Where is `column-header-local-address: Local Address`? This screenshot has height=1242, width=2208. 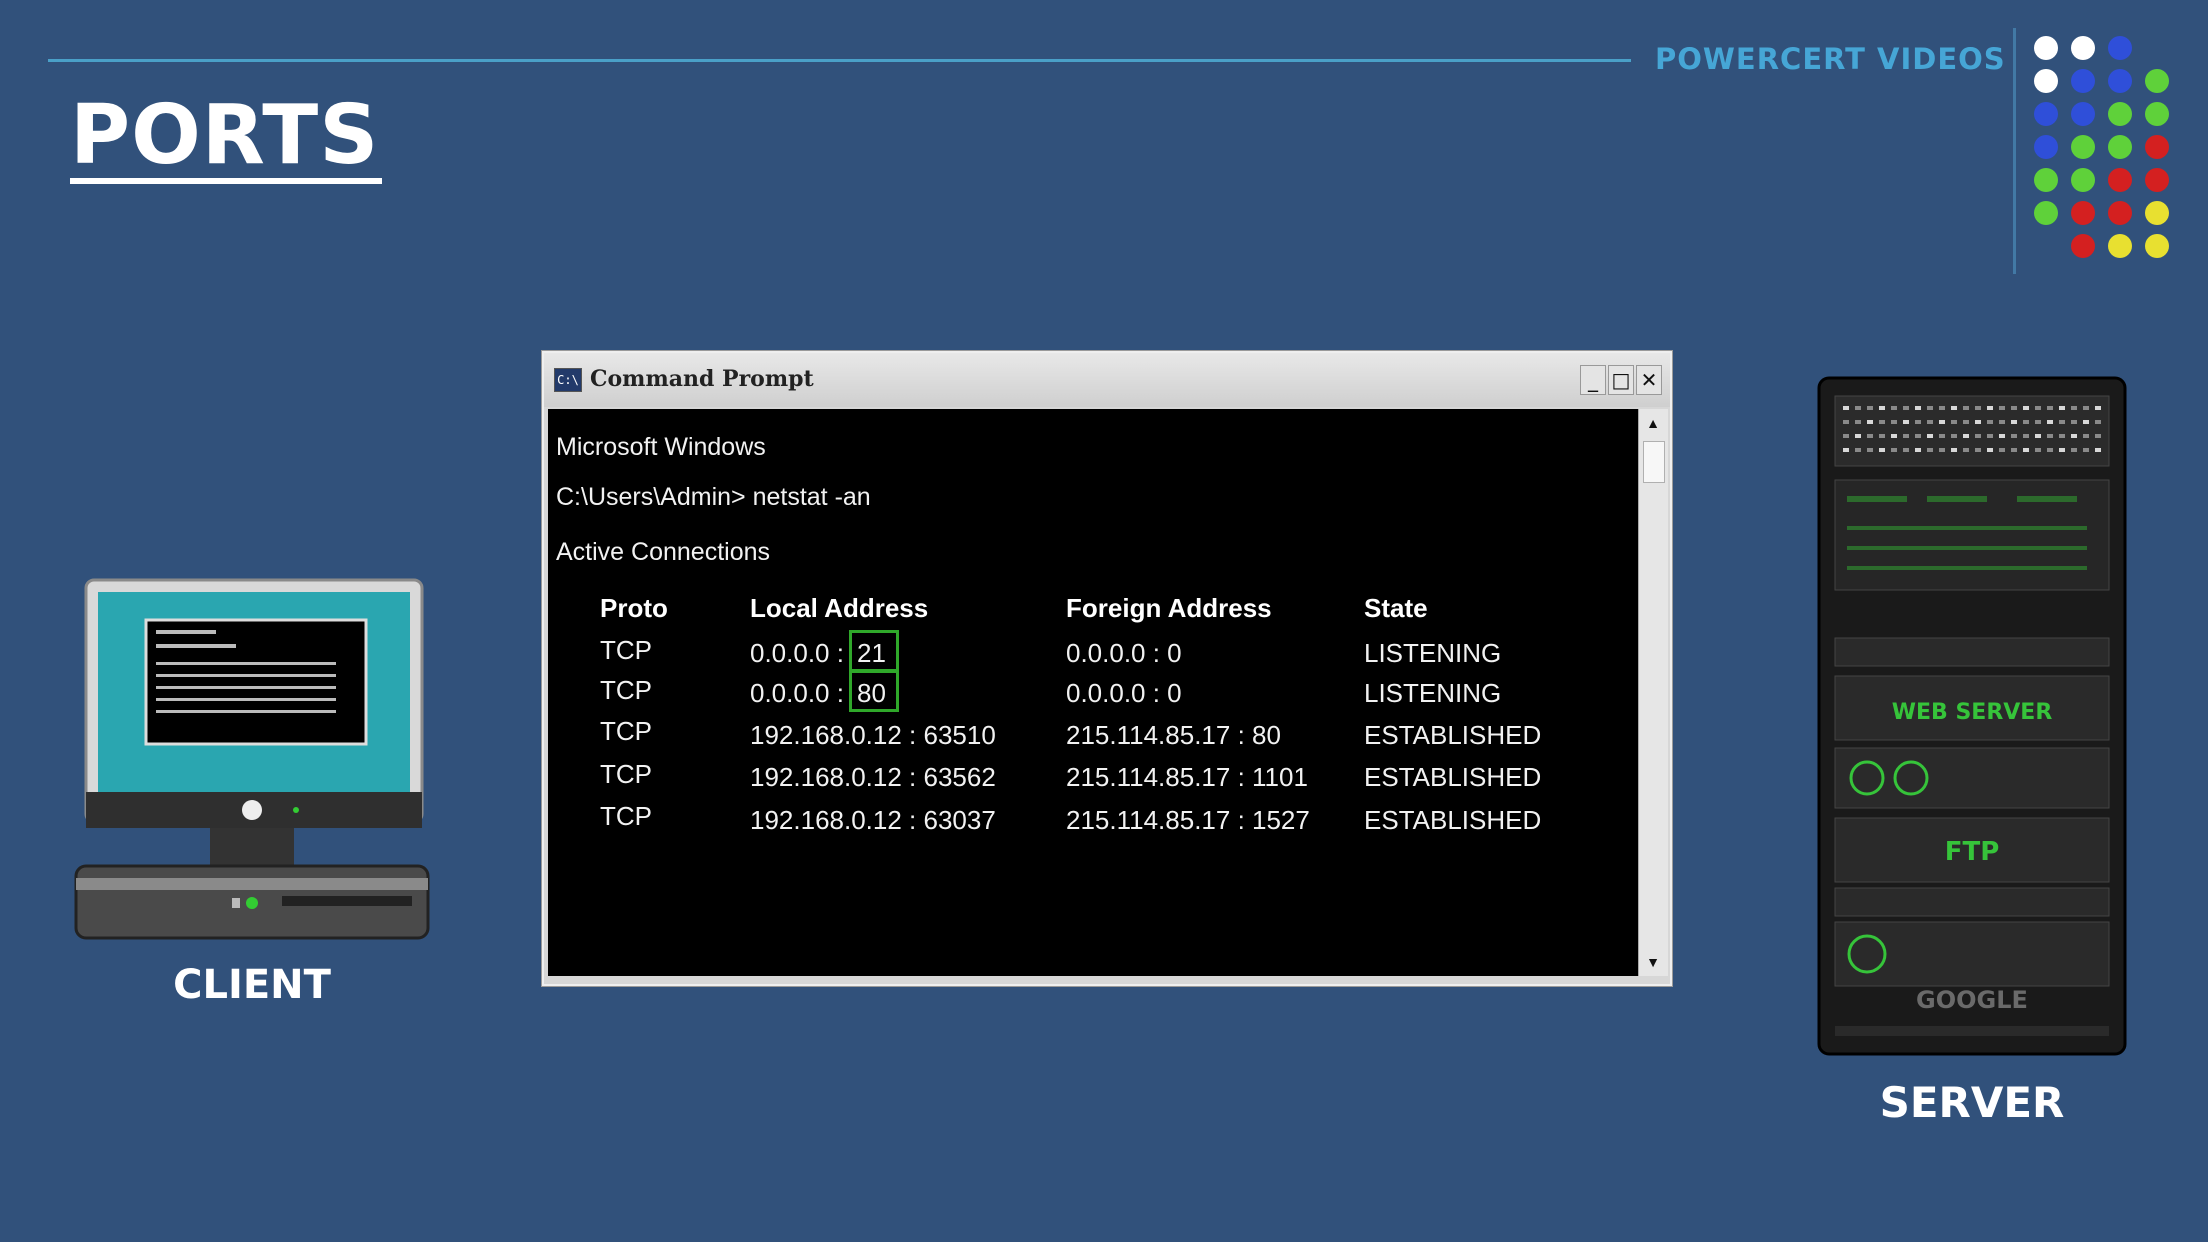 column-header-local-address: Local Address is located at coordinates (839, 608).